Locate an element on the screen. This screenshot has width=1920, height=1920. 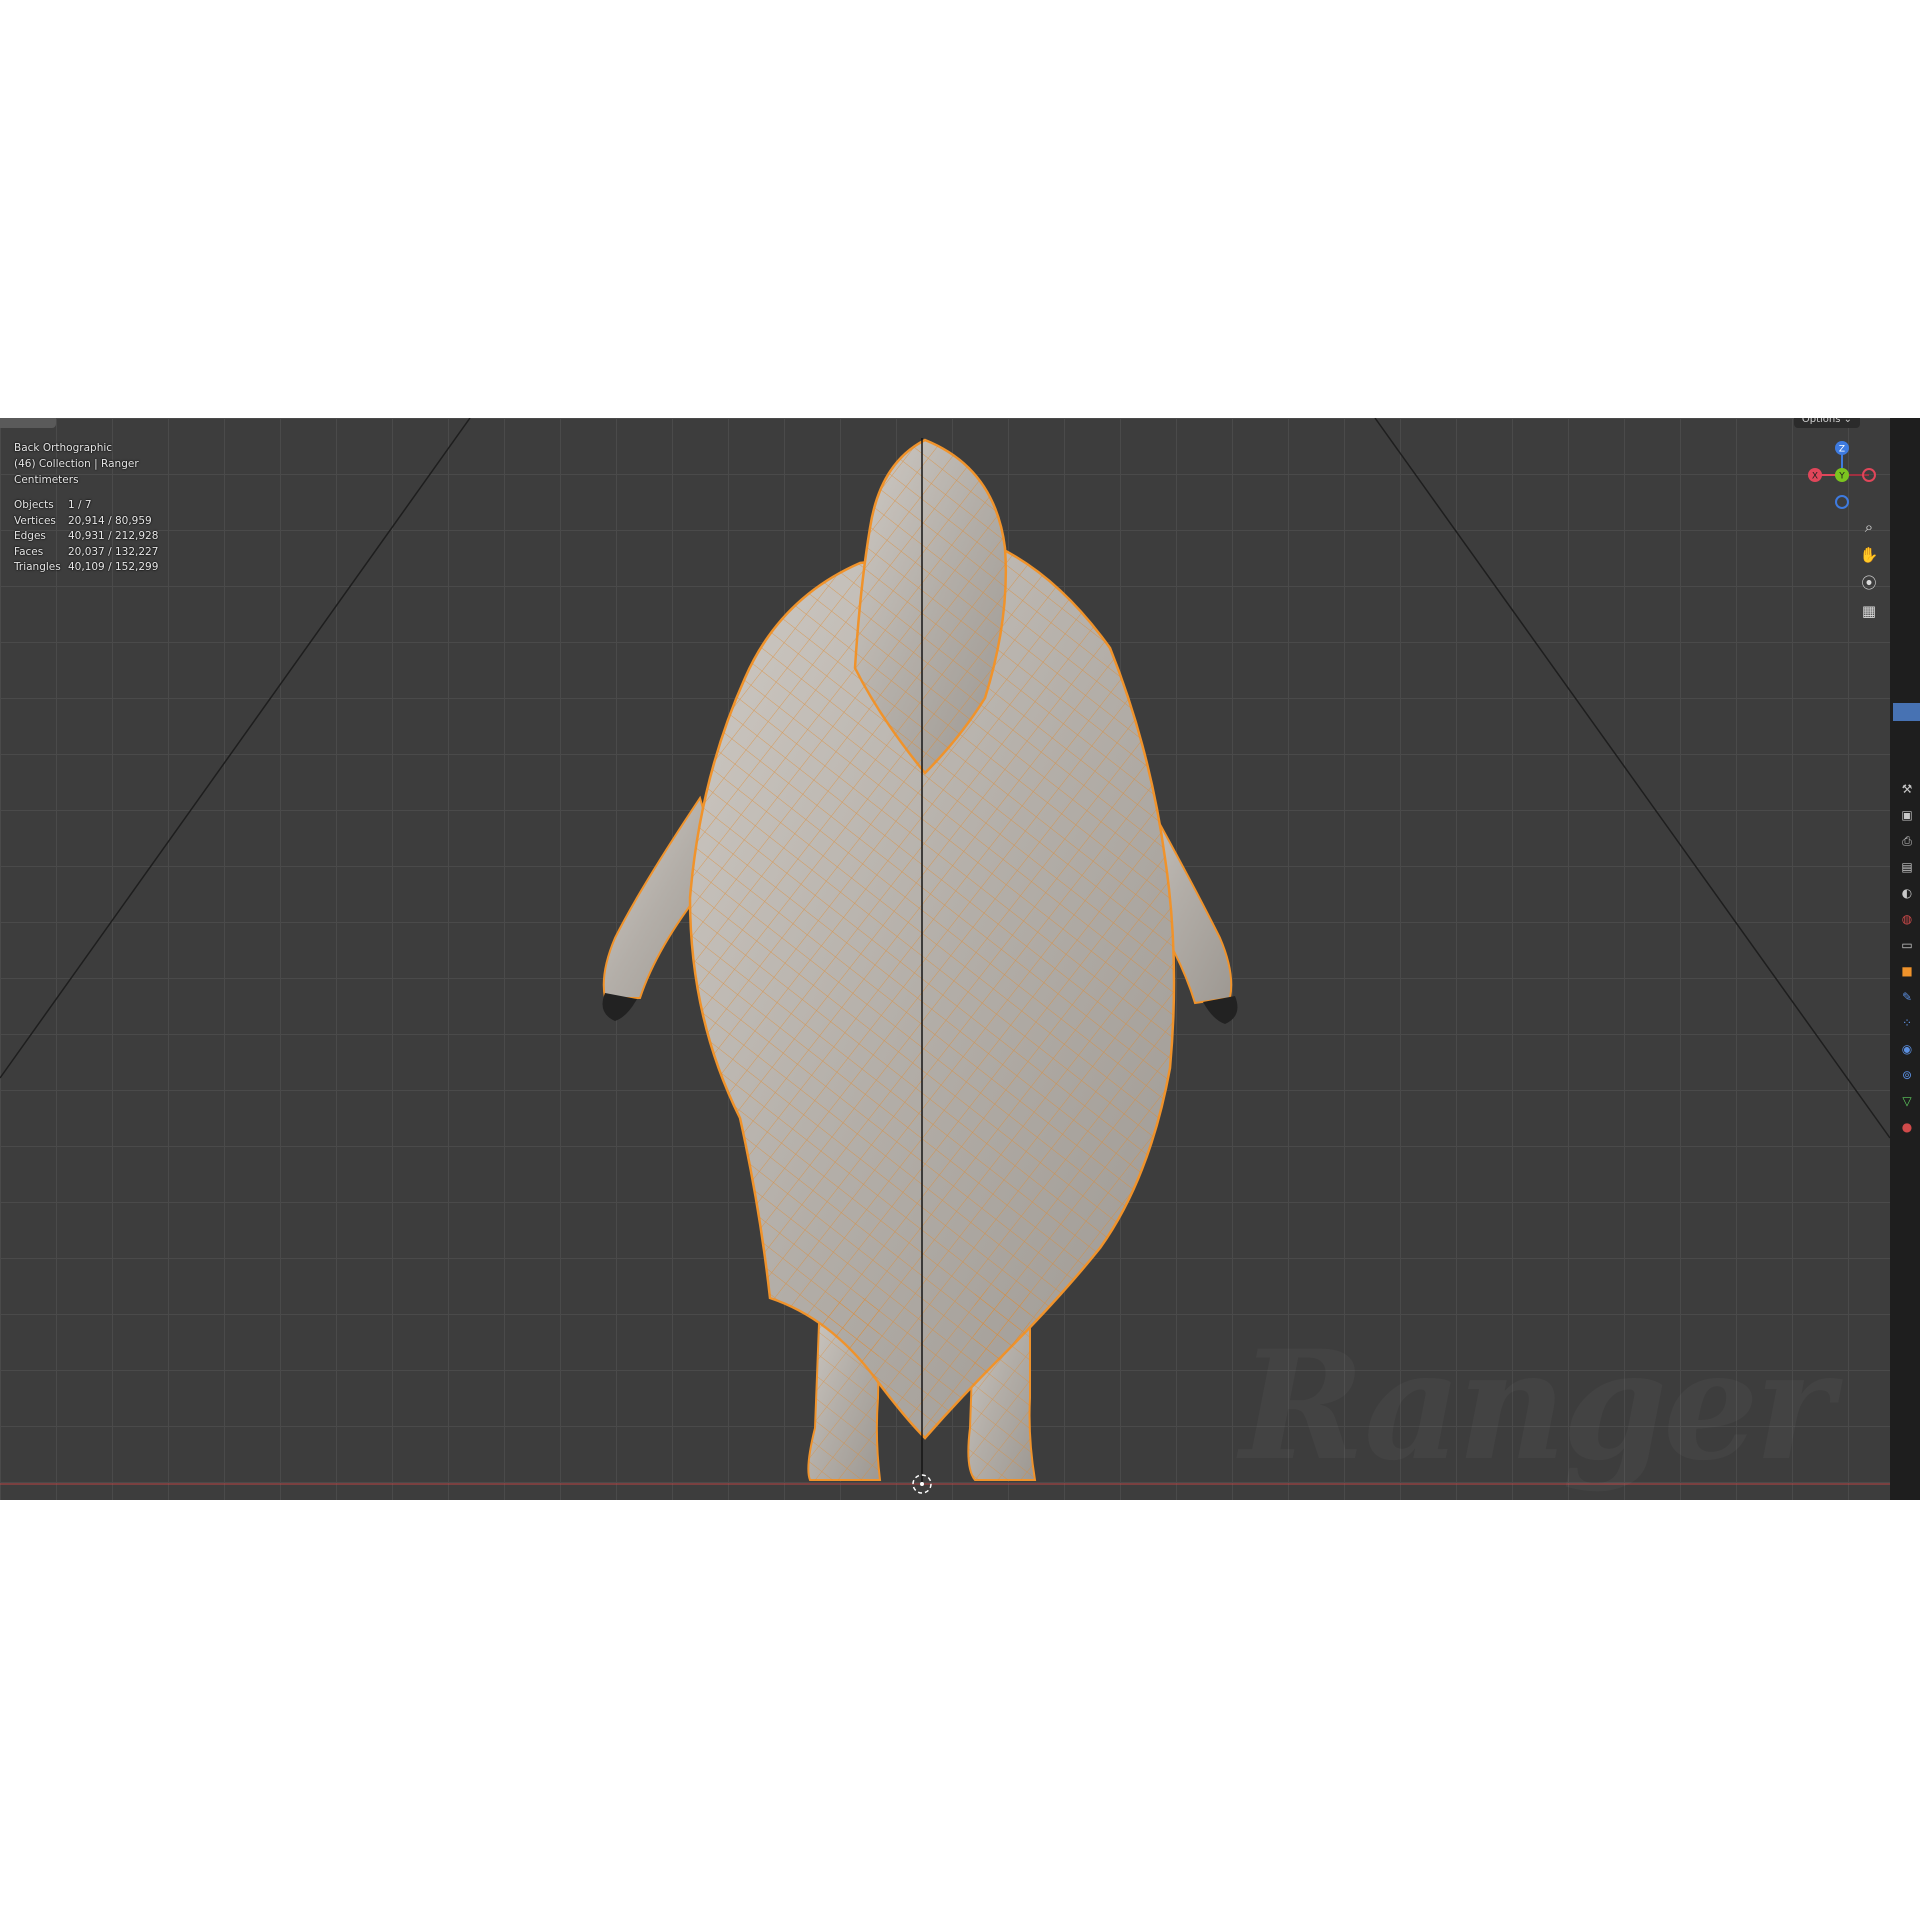
zoom-icon: ⌕ is located at coordinates (1869, 527).